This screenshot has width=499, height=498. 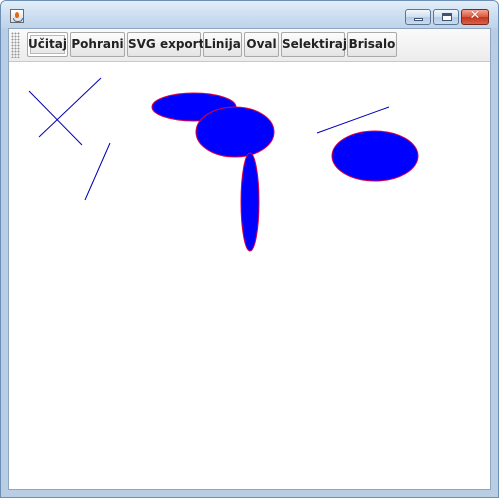 I want to click on maximize-button, so click(x=446, y=17).